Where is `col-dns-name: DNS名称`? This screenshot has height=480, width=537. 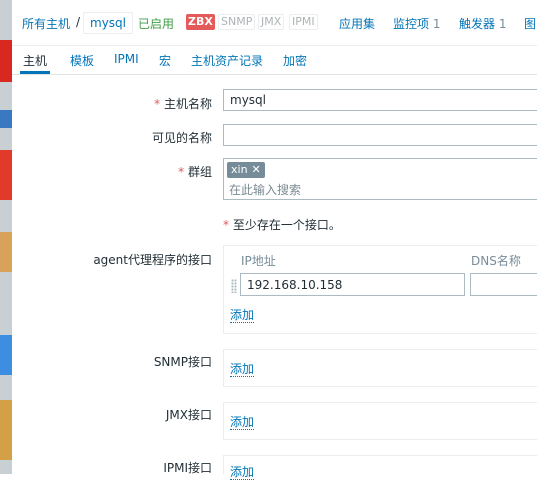
col-dns-name: DNS名称 is located at coordinates (496, 261).